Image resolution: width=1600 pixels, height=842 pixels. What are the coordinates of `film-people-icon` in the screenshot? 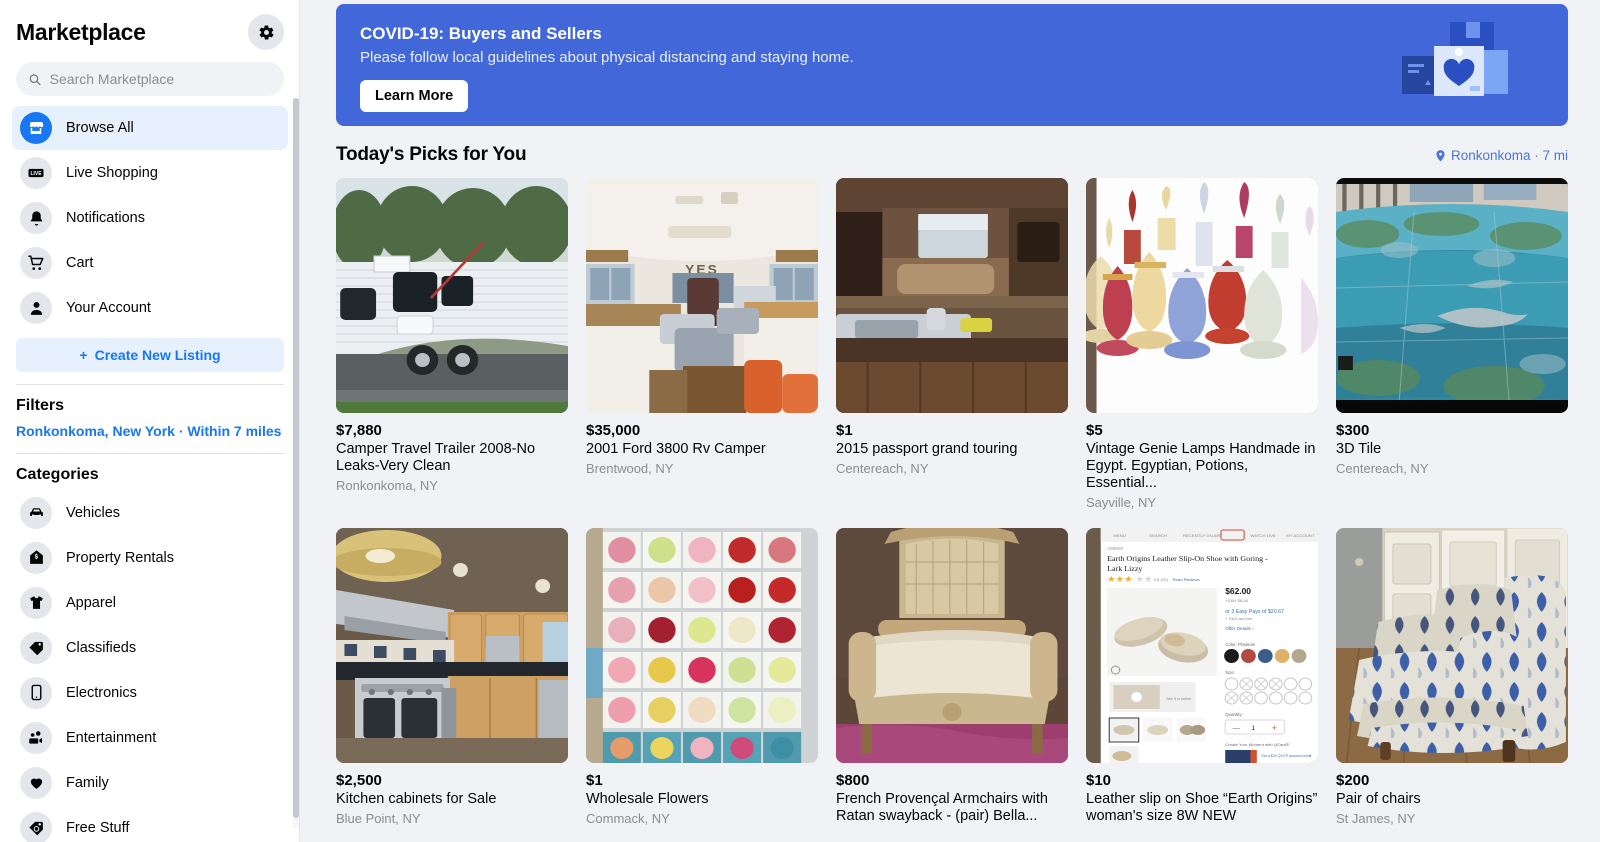 It's located at (36, 737).